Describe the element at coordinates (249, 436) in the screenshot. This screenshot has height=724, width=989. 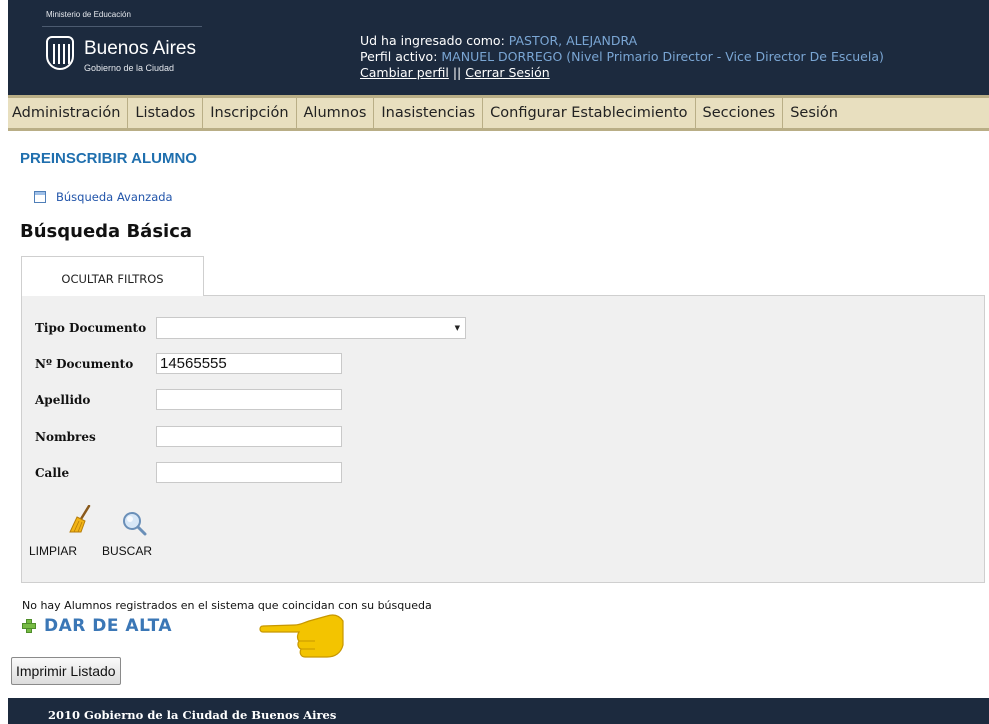
I see `nombres-input` at that location.